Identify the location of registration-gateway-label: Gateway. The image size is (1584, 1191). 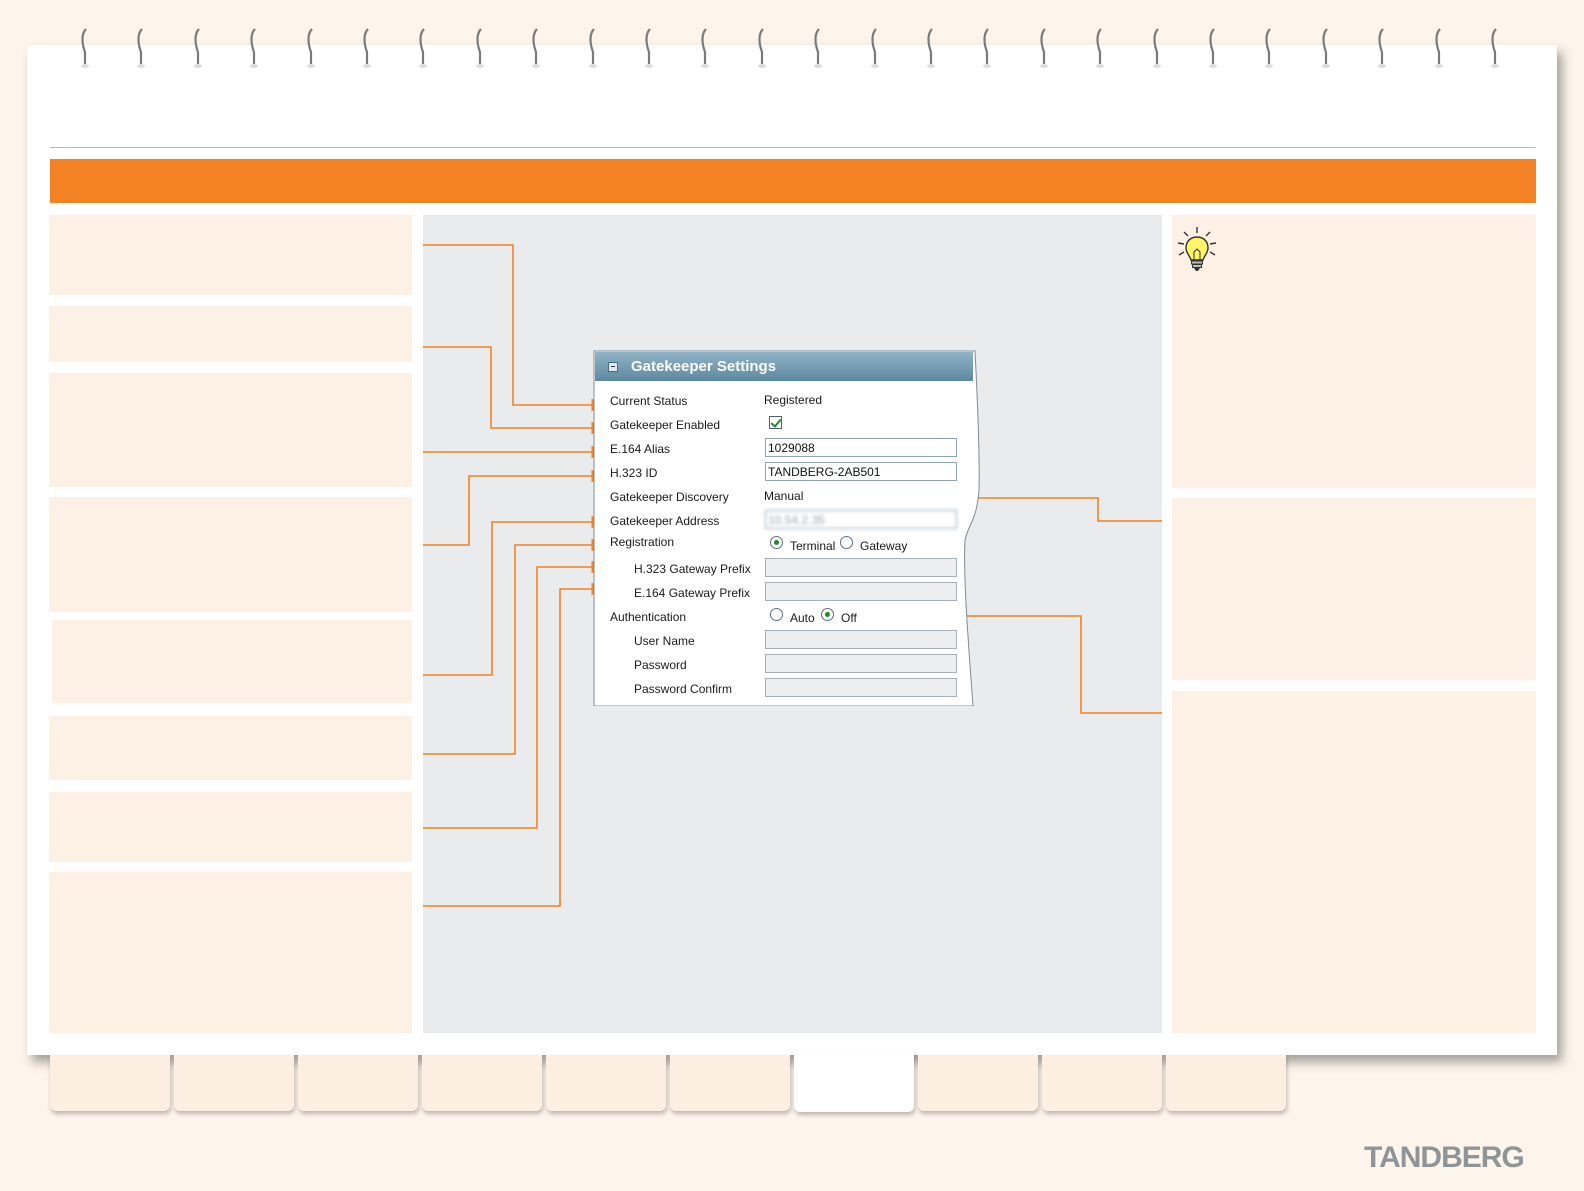
(884, 546).